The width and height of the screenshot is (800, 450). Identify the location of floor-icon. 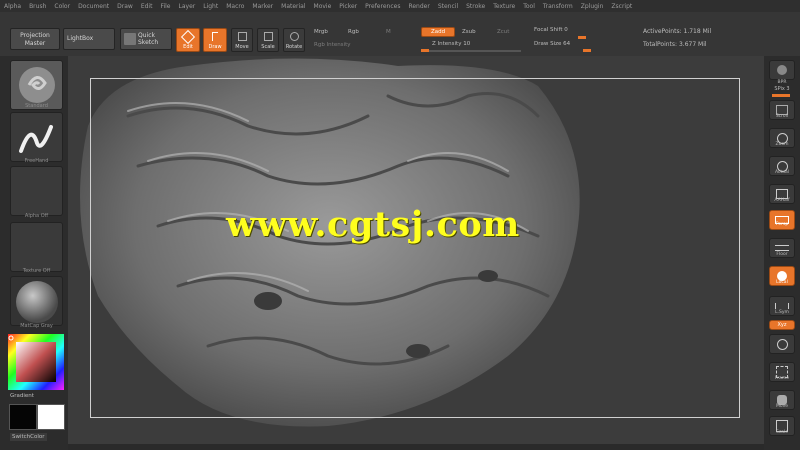
(782, 248).